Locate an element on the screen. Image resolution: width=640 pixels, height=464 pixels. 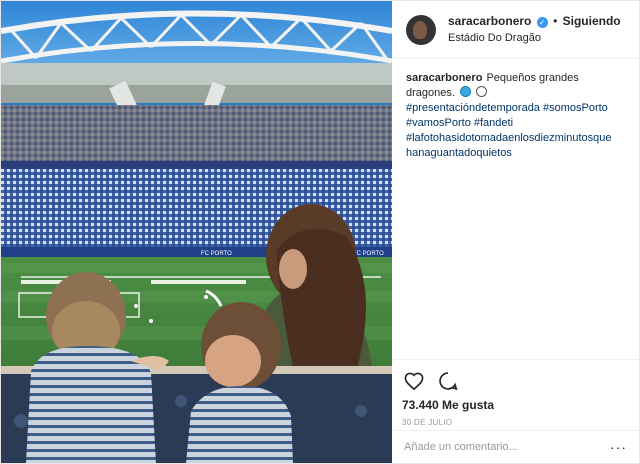
avatar is located at coordinates (421, 29).